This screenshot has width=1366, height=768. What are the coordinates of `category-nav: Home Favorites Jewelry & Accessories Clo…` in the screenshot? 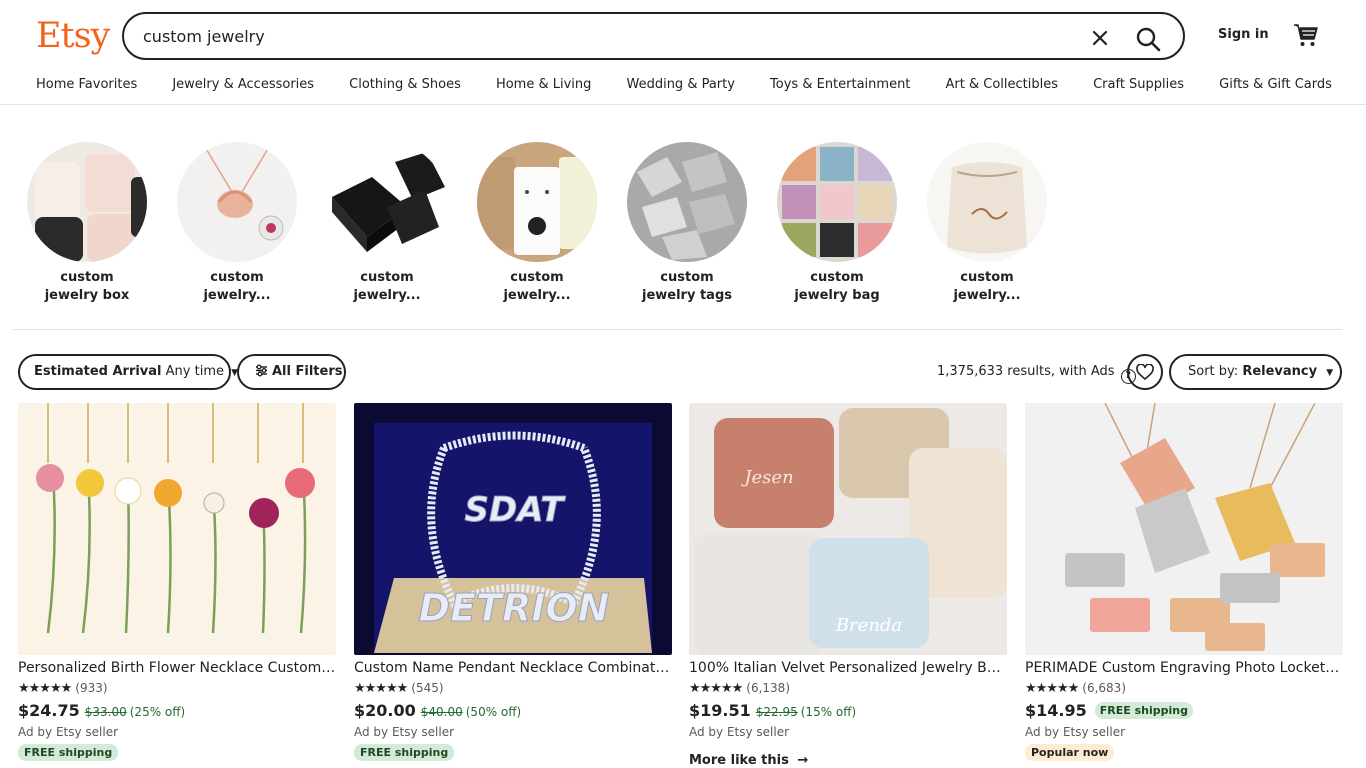 It's located at (684, 86).